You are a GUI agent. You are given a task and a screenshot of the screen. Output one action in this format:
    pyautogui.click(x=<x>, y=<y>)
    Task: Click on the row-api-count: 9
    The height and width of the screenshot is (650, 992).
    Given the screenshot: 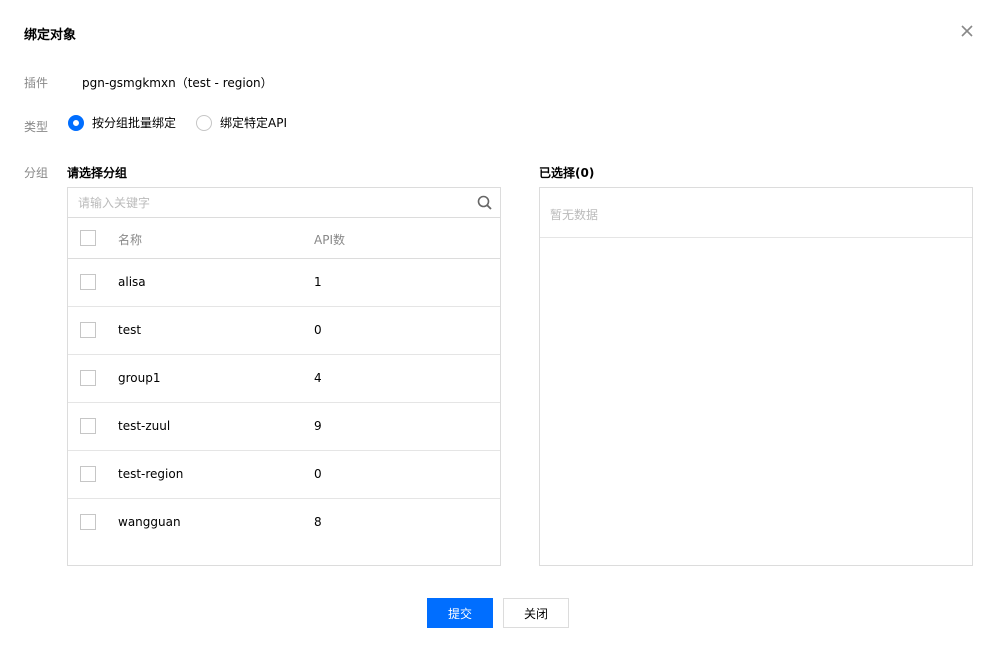 What is the action you would take?
    pyautogui.click(x=318, y=426)
    